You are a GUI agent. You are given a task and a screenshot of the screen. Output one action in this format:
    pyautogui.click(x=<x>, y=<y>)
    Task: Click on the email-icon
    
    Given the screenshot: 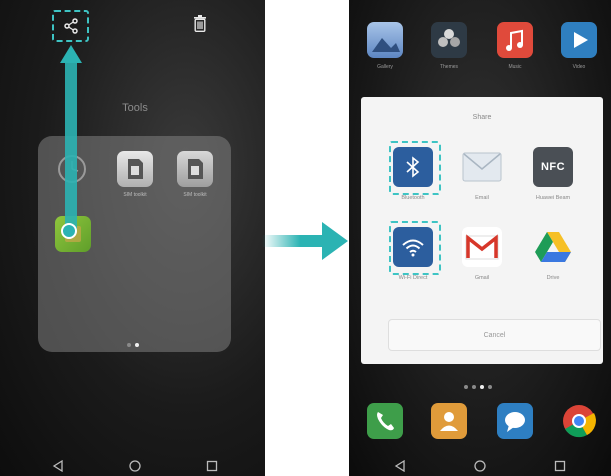 What is the action you would take?
    pyautogui.click(x=482, y=167)
    